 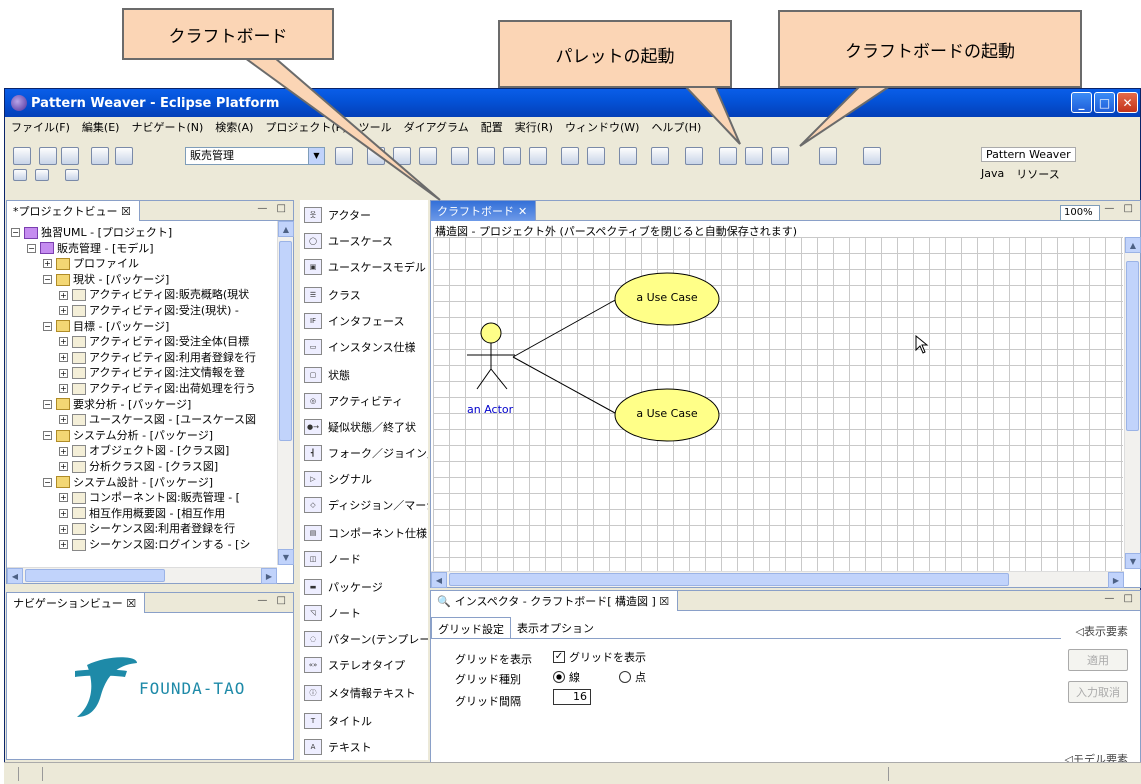 What do you see at coordinates (228, 34) in the screenshot?
I see `callout-craftboard: クラフトボード` at bounding box center [228, 34].